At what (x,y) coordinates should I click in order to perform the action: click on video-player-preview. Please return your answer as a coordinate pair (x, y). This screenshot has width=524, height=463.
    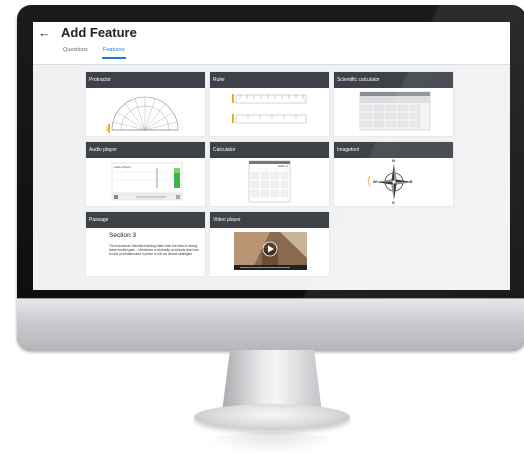
    Looking at the image, I should click on (269, 252).